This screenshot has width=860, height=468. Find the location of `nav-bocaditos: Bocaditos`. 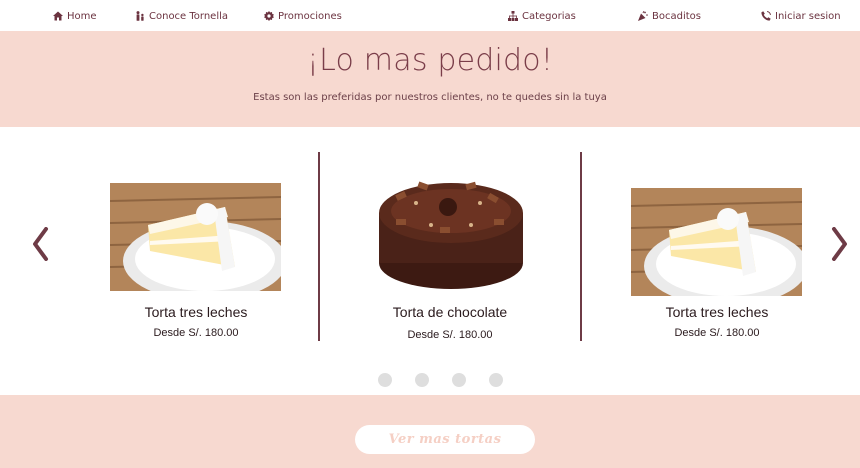

nav-bocaditos: Bocaditos is located at coordinates (669, 16).